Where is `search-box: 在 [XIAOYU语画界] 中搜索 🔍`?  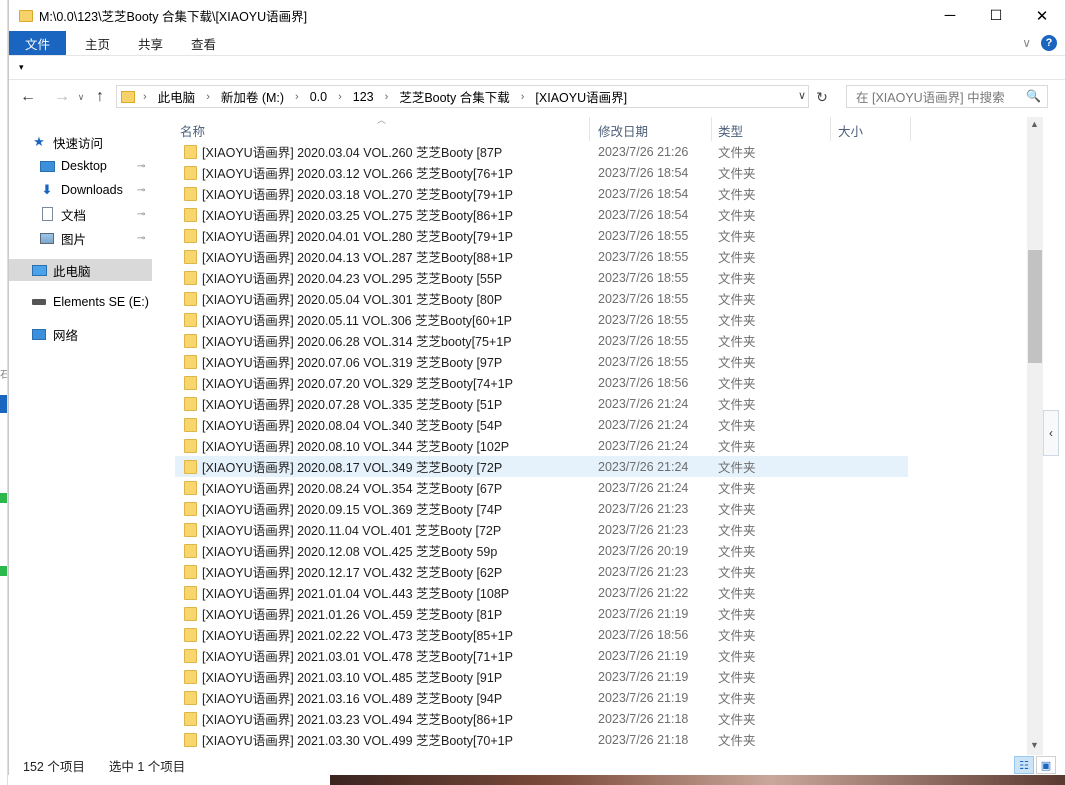 search-box: 在 [XIAOYU语画界] 中搜索 🔍 is located at coordinates (947, 96).